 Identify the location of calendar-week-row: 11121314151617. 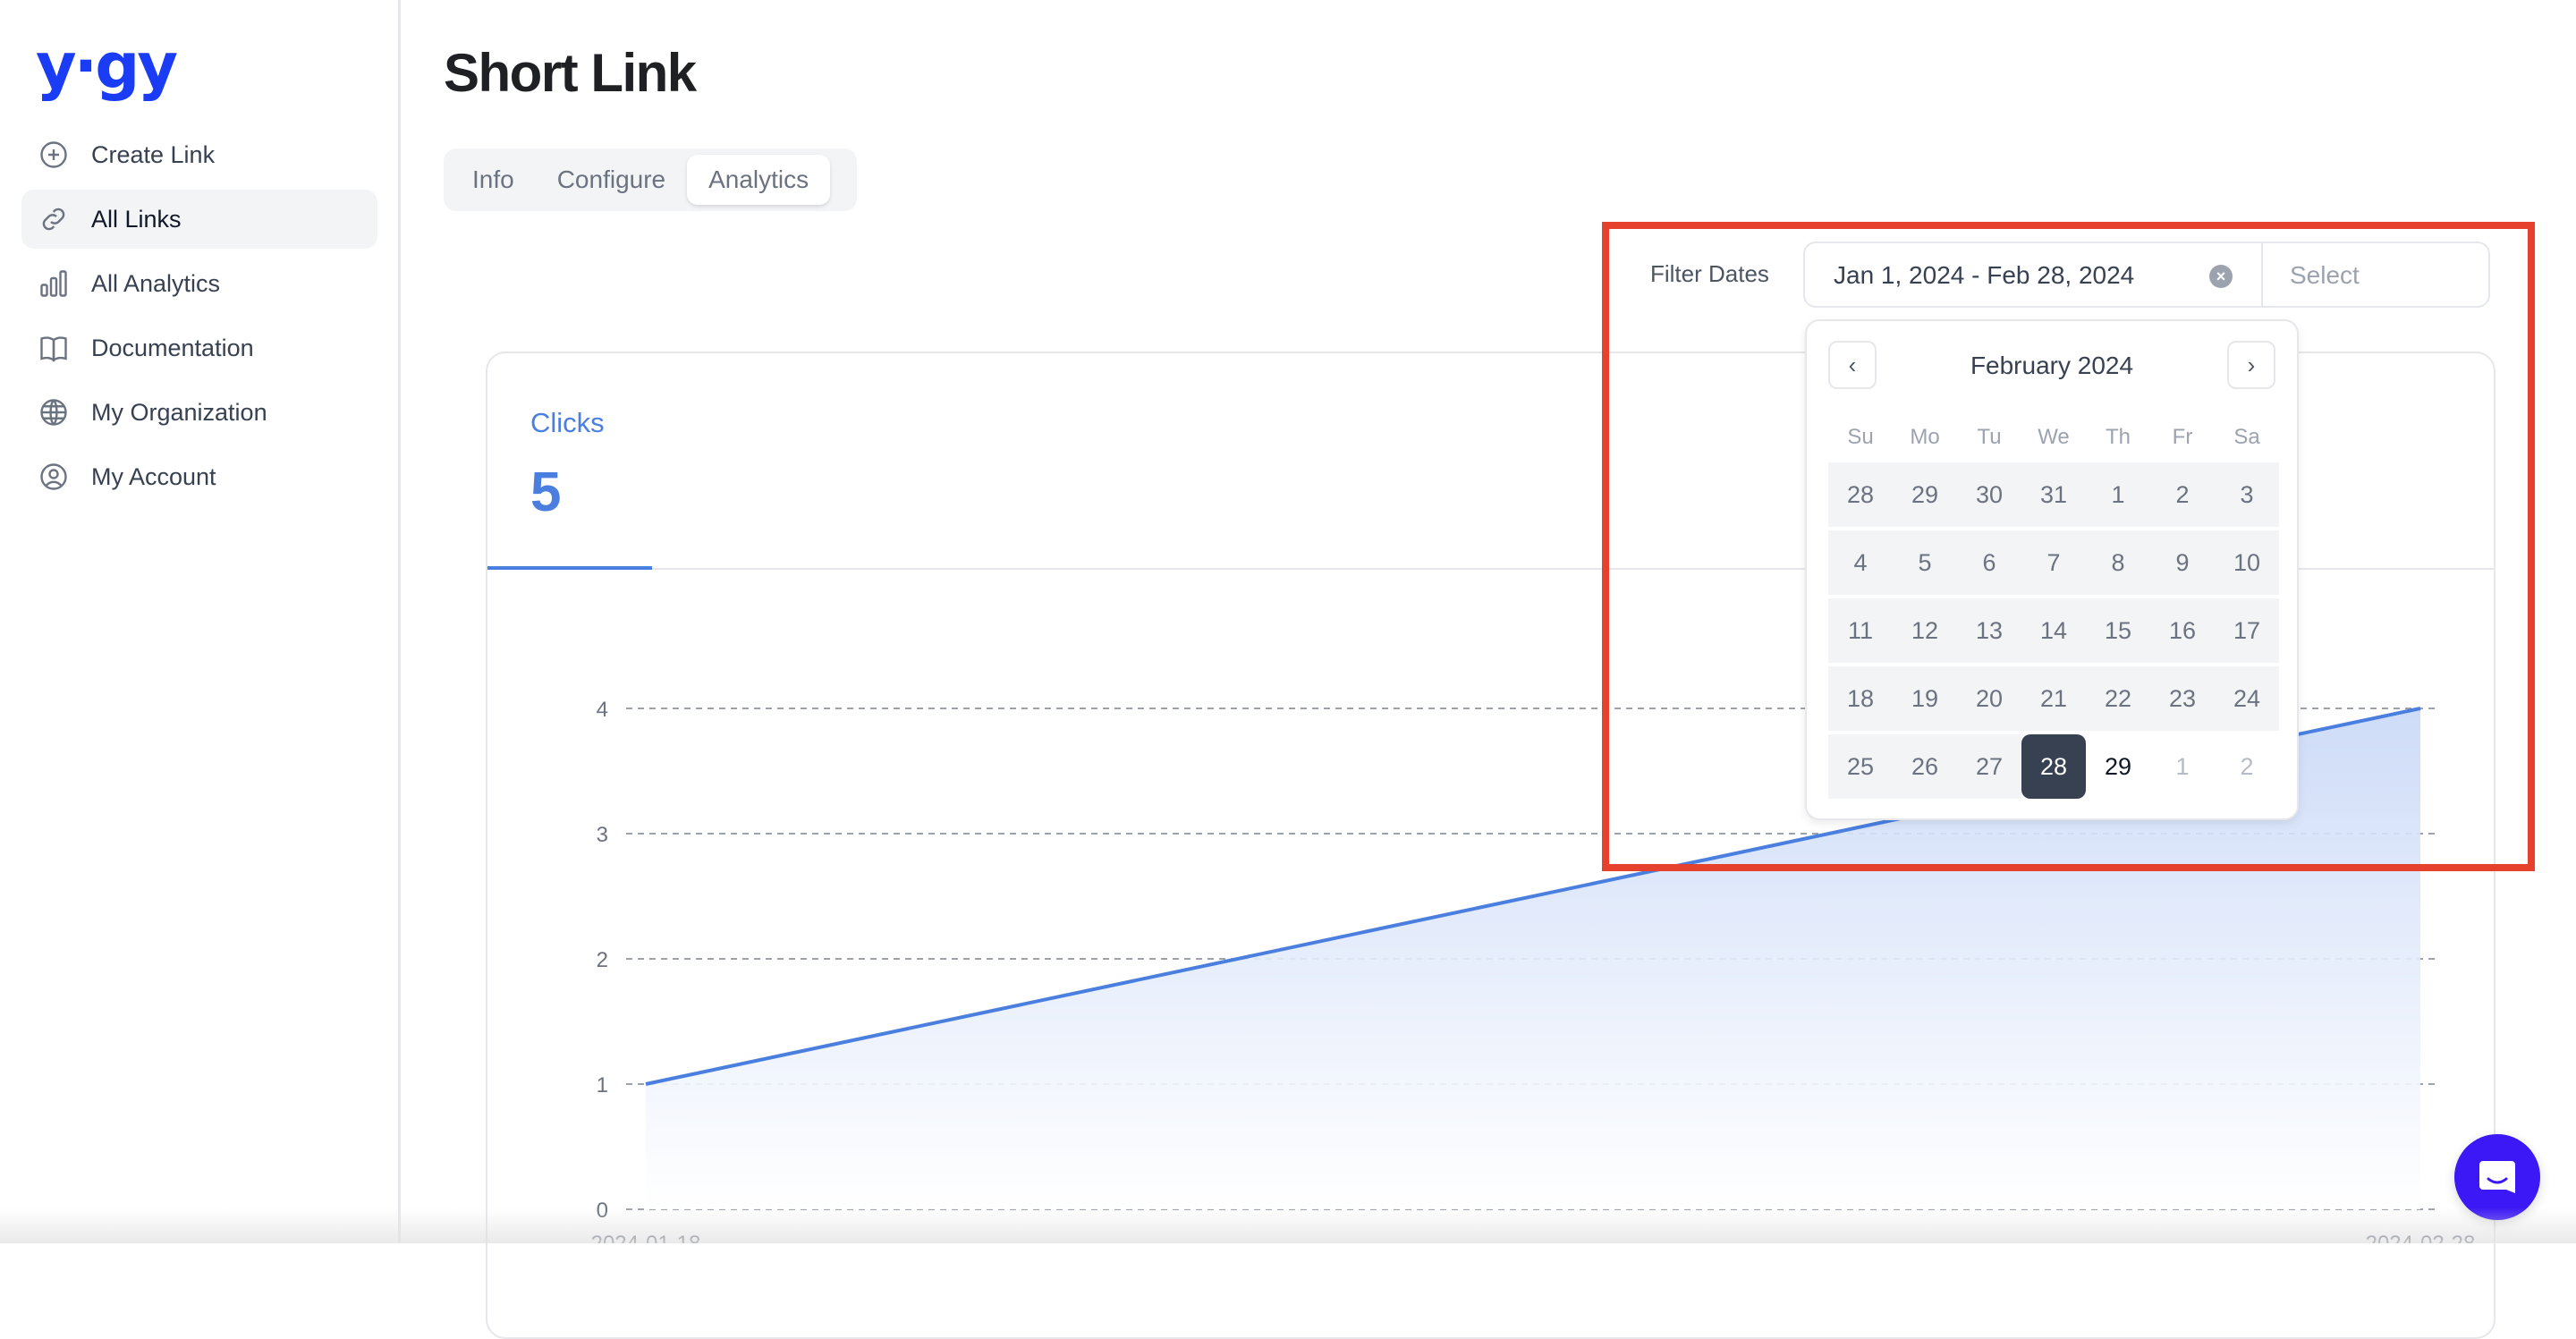
(2053, 630).